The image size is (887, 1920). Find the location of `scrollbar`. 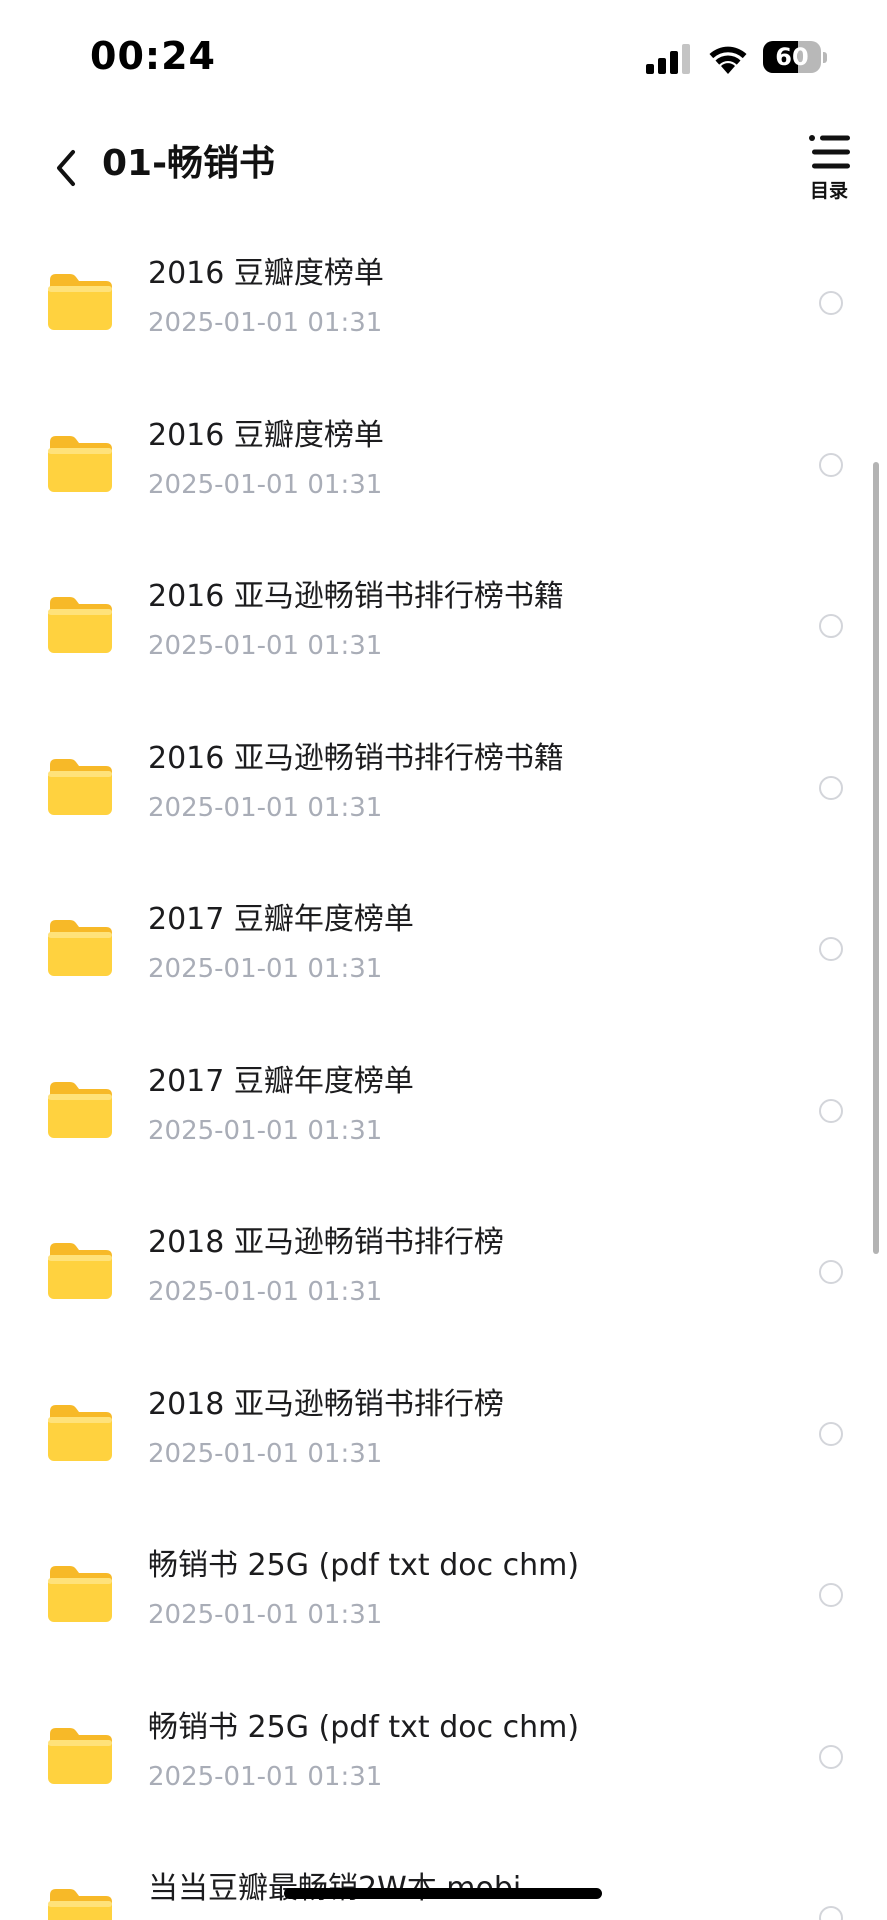

scrollbar is located at coordinates (876, 858).